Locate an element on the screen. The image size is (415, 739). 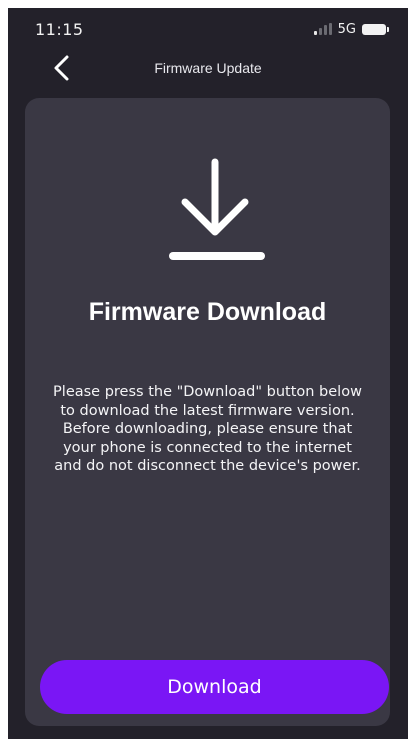
card-title: Firmware Download is located at coordinates (207, 312).